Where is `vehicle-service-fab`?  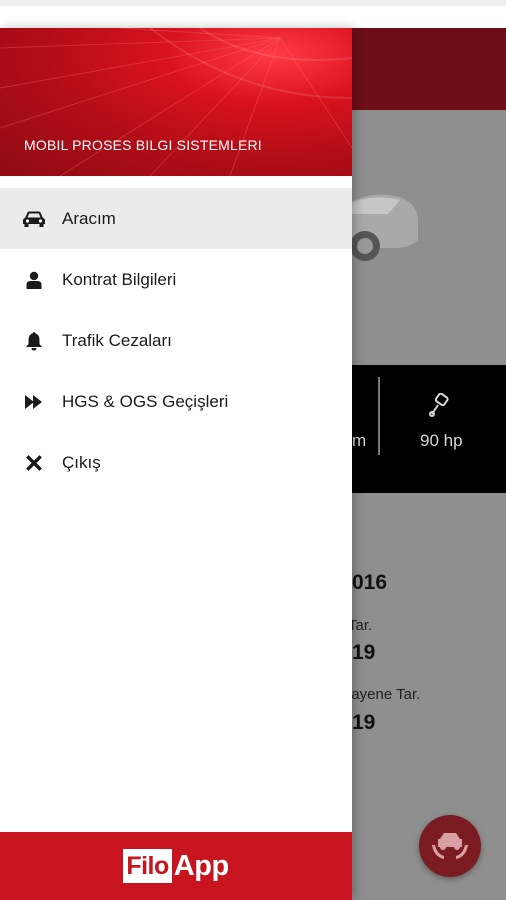 vehicle-service-fab is located at coordinates (450, 846).